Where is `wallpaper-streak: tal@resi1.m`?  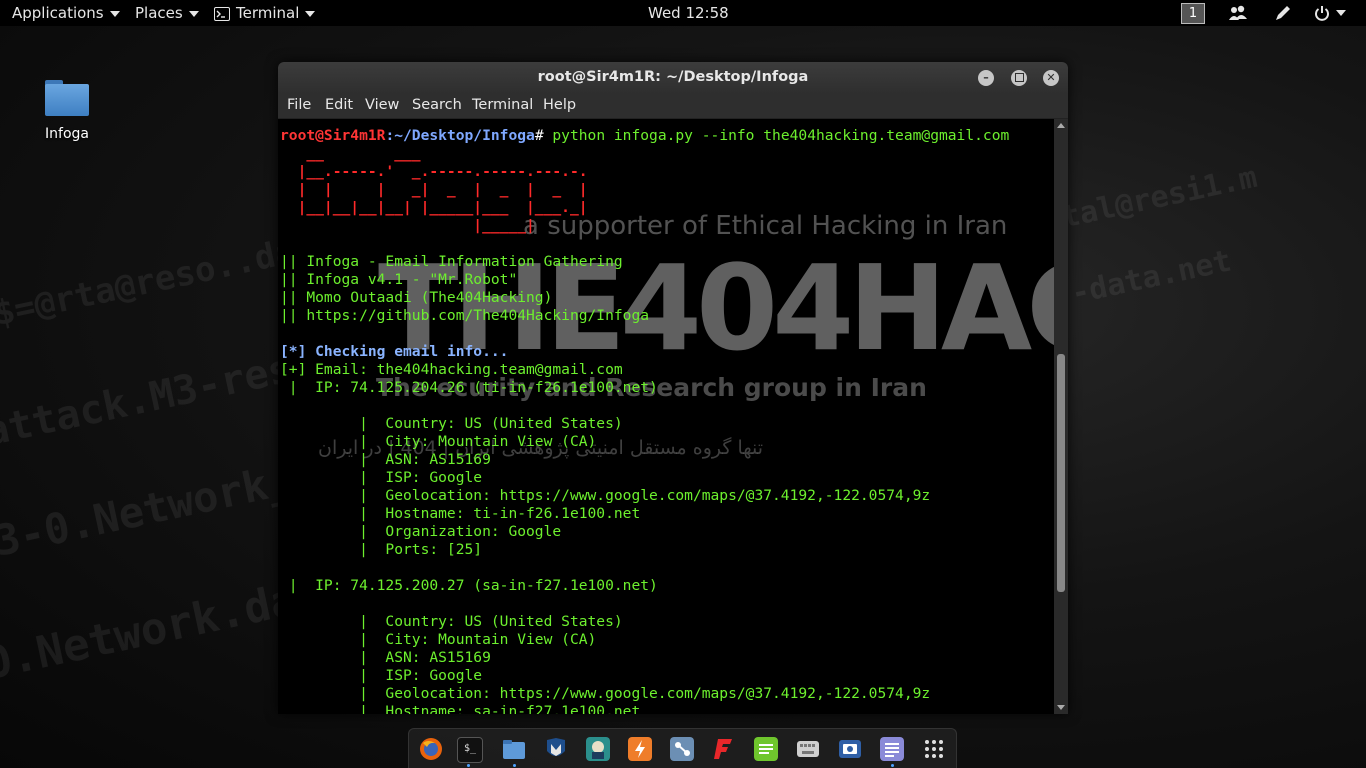
wallpaper-streak: tal@resi1.m is located at coordinates (1159, 197).